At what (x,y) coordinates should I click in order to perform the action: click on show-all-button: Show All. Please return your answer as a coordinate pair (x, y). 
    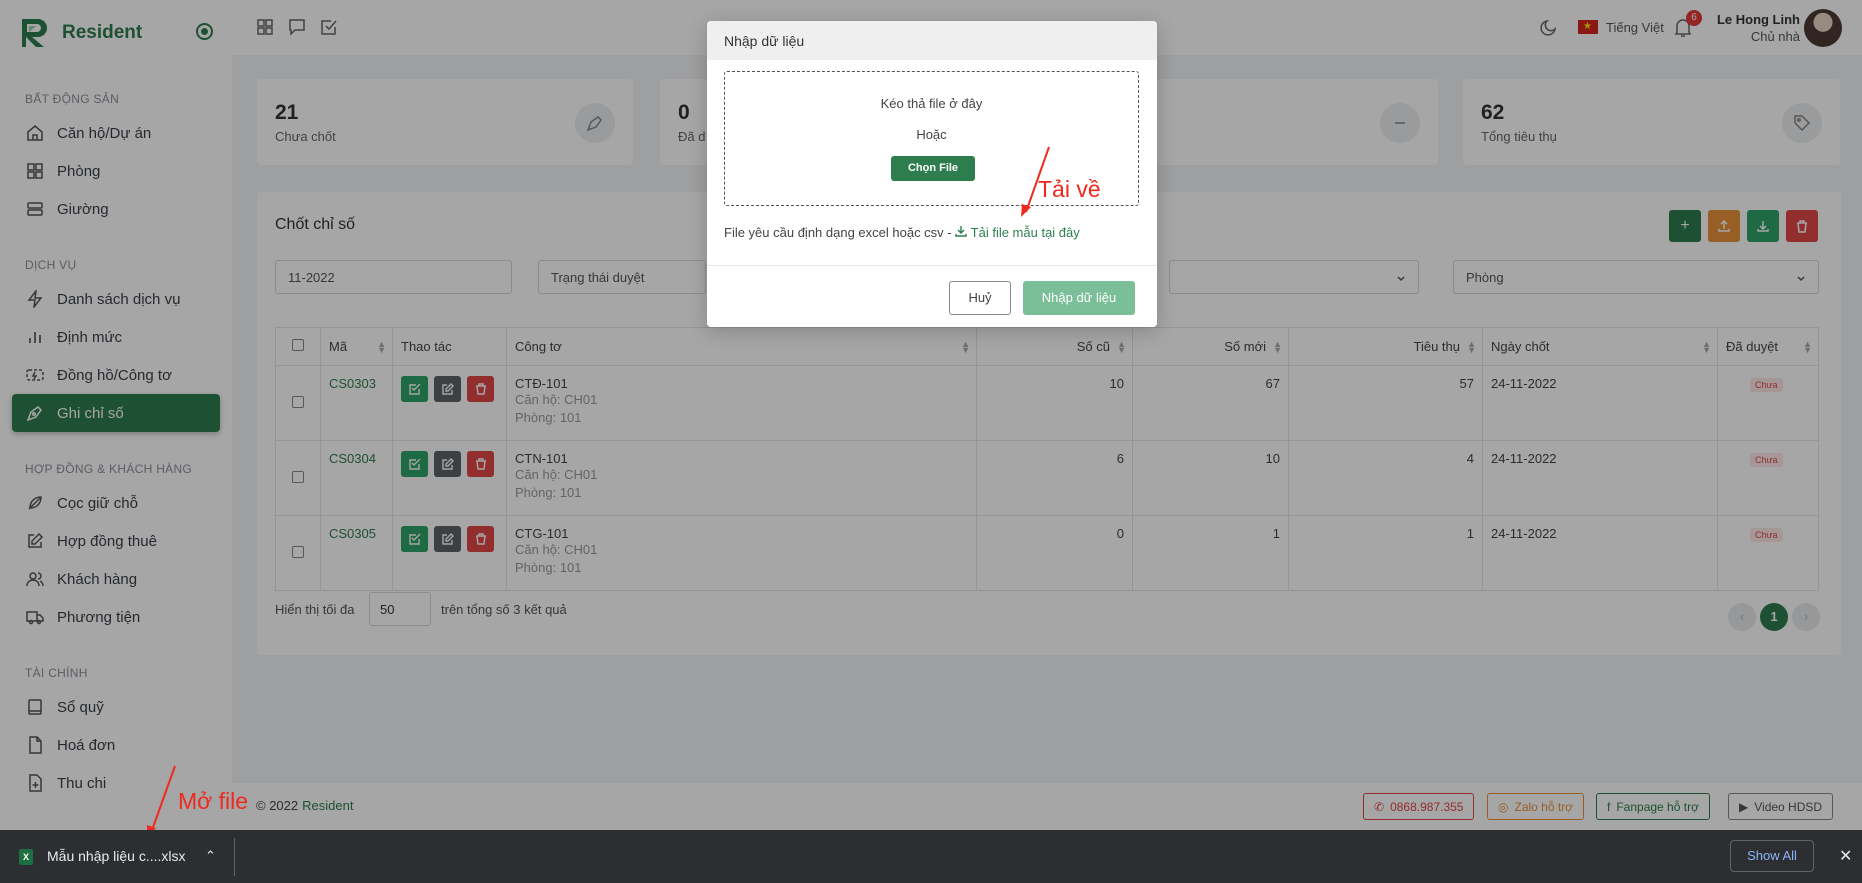
    Looking at the image, I should click on (1772, 856).